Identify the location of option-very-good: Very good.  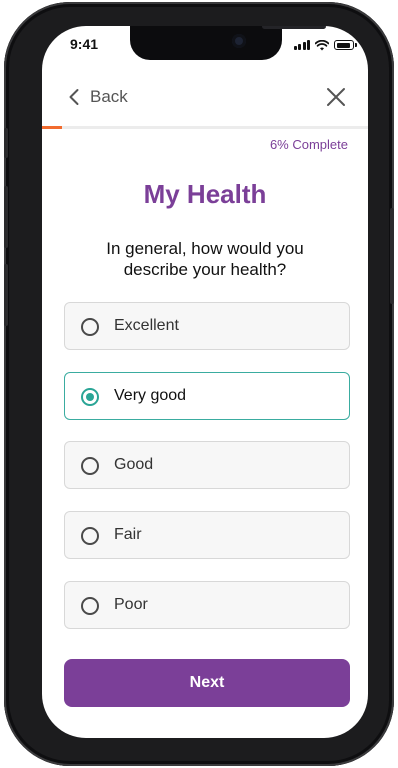
(207, 396).